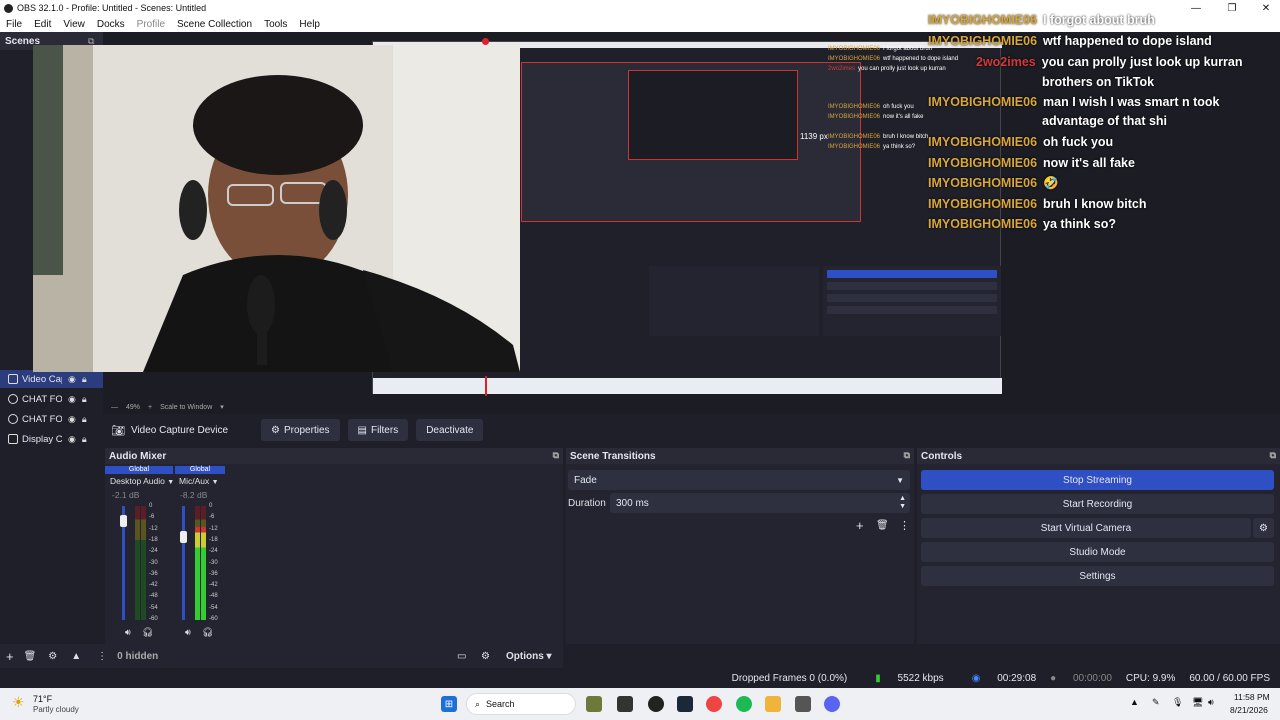 The width and height of the screenshot is (1280, 720). What do you see at coordinates (51, 439) in the screenshot?
I see `source-item-display-capture: Display Ca ◉ 🔒︎` at bounding box center [51, 439].